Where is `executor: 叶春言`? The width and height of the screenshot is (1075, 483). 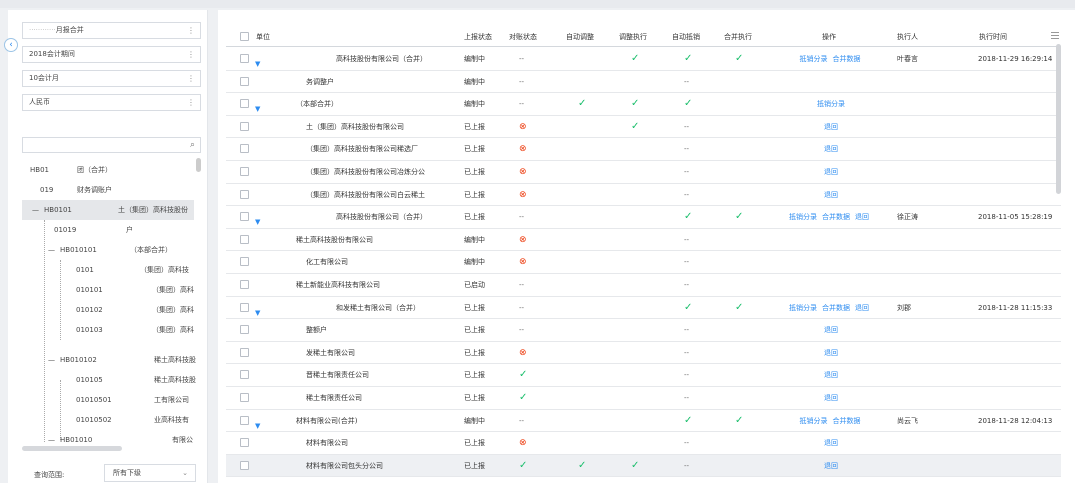 executor: 叶春言 is located at coordinates (907, 59).